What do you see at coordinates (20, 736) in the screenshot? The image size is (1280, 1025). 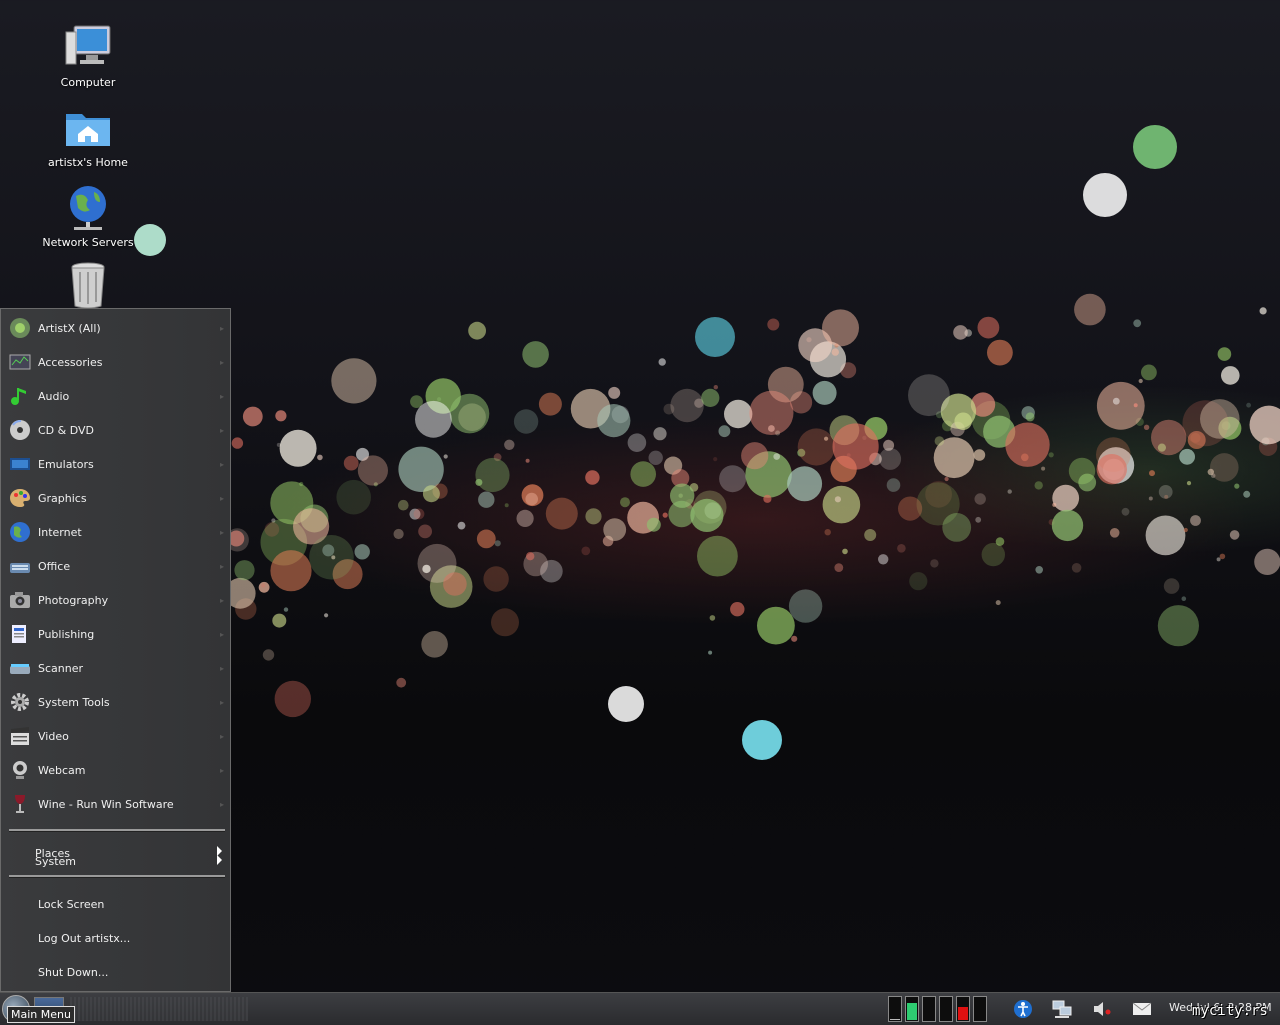 I see `clapperboard-icon` at bounding box center [20, 736].